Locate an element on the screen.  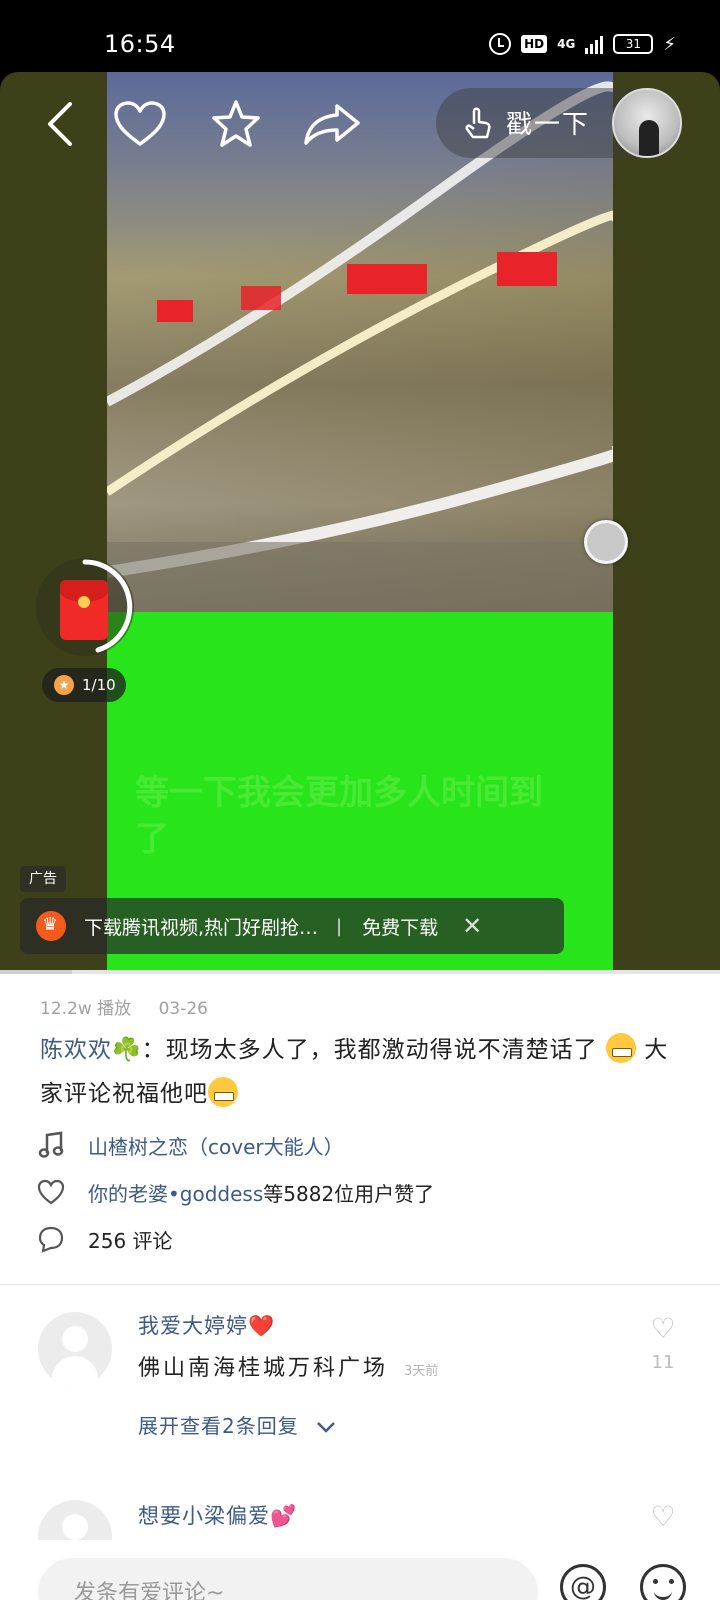
favorite-button is located at coordinates (236, 124).